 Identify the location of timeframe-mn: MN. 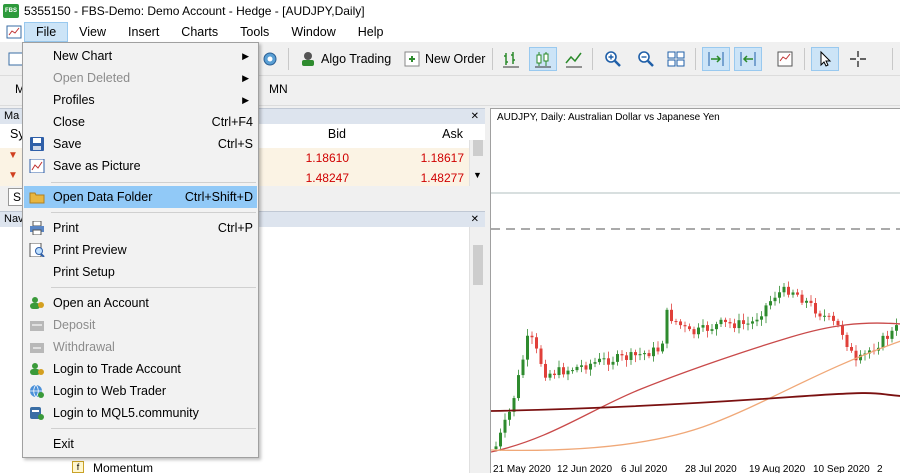
(278, 89).